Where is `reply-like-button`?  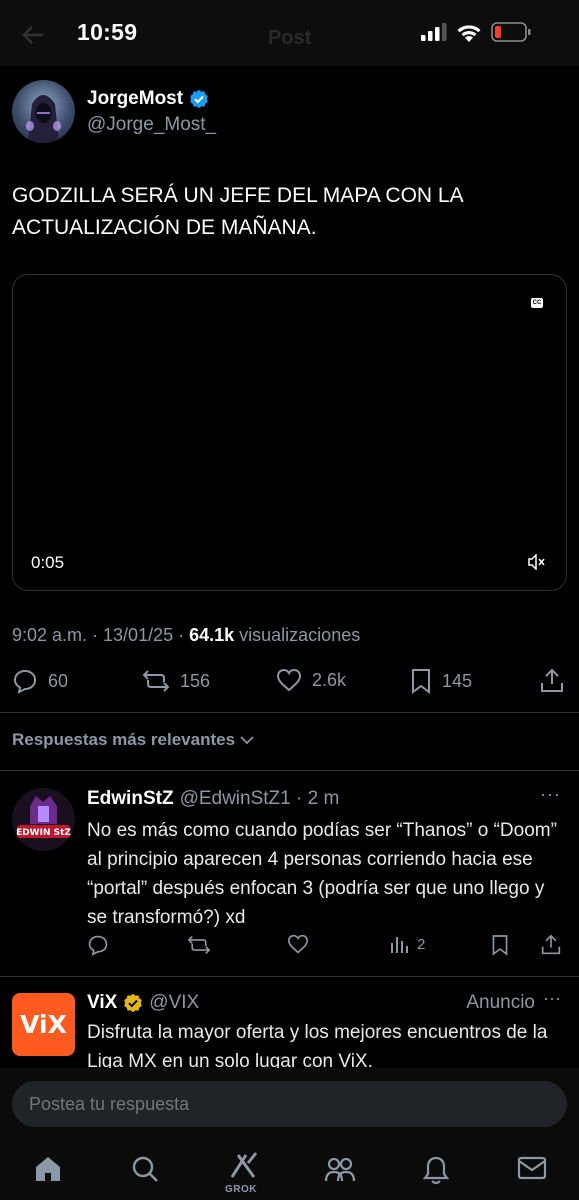 reply-like-button is located at coordinates (298, 944).